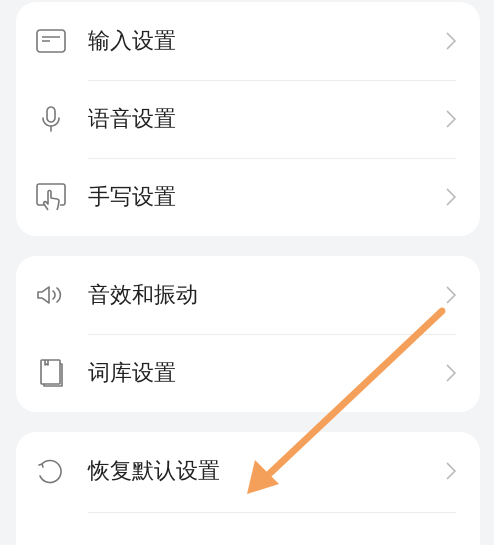  I want to click on settings-item: 手写设置, so click(267, 197).